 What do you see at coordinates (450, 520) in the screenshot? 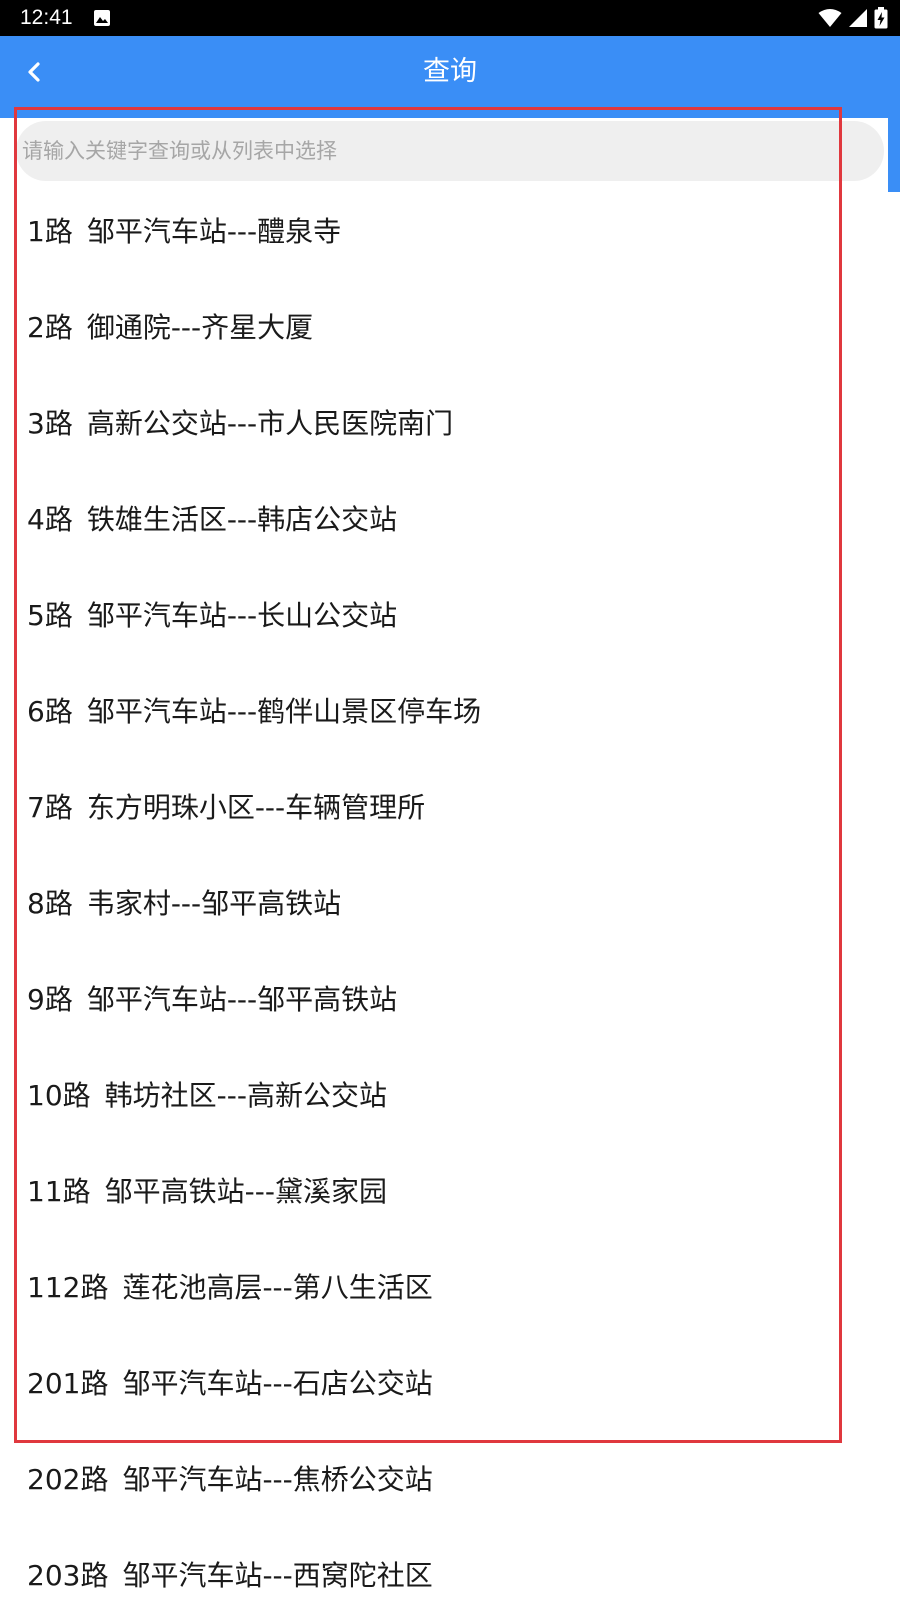
I see `route-list-item: 4路 铁雄生活区---韩店公交站` at bounding box center [450, 520].